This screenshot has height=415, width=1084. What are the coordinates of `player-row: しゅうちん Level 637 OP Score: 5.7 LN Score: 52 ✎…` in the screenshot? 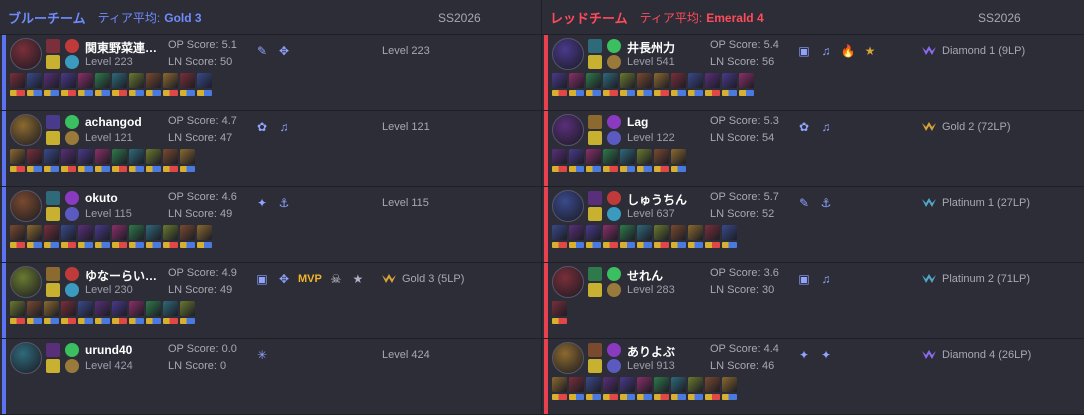 It's located at (813, 225).